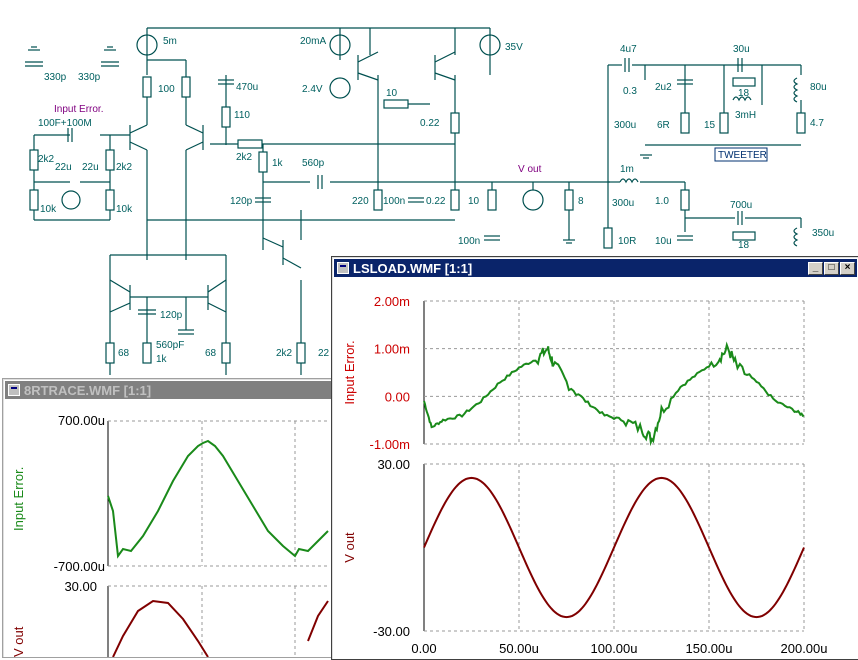  Describe the element at coordinates (80, 586) in the screenshot. I see `8r-vout-ytick: 30.00` at that location.